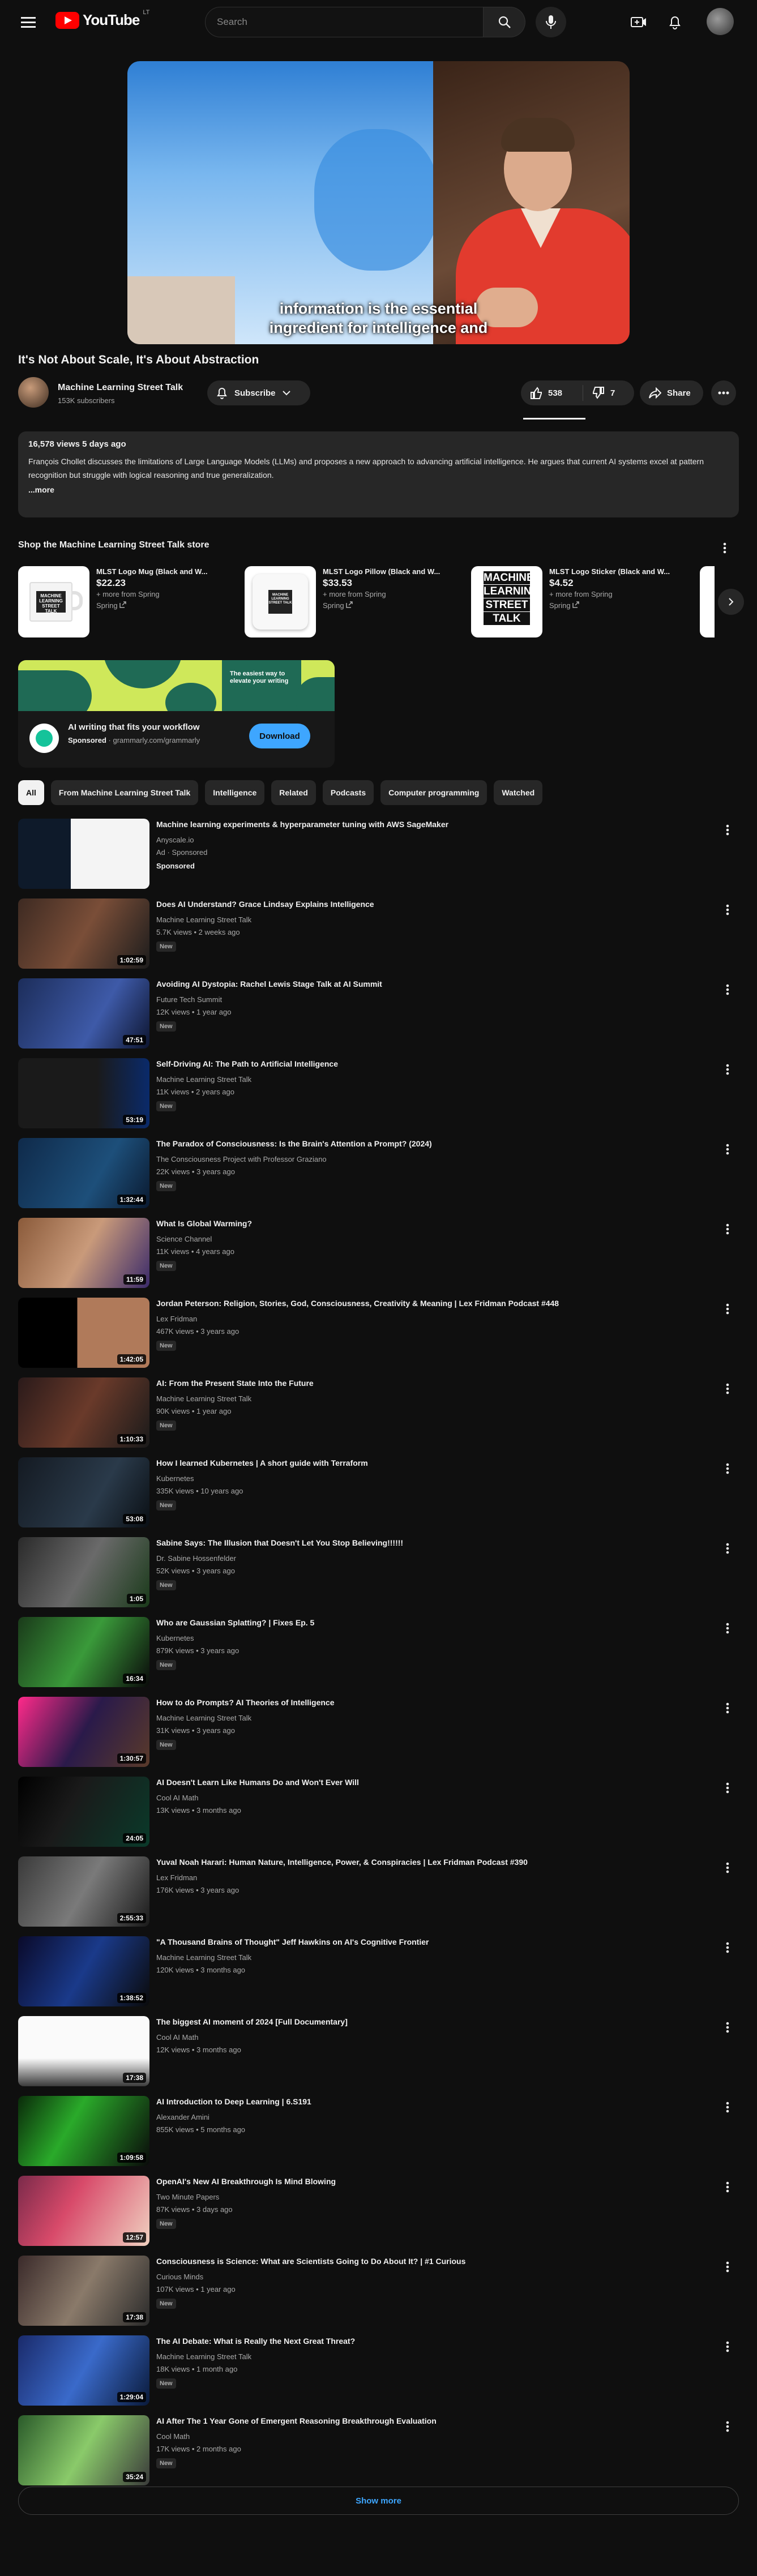  Describe the element at coordinates (83, 2131) in the screenshot. I see `video-thumbnail: 1:09:58` at that location.